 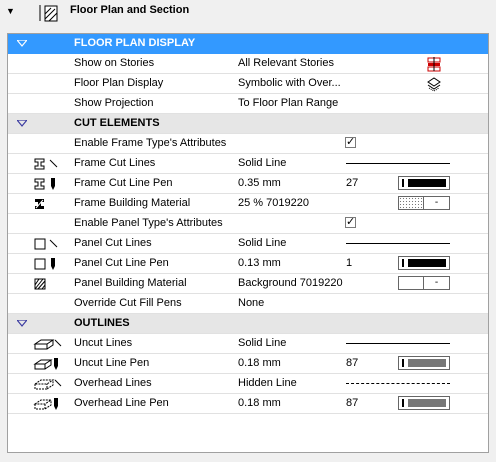 I want to click on frame-material-swatch: -, so click(x=424, y=203).